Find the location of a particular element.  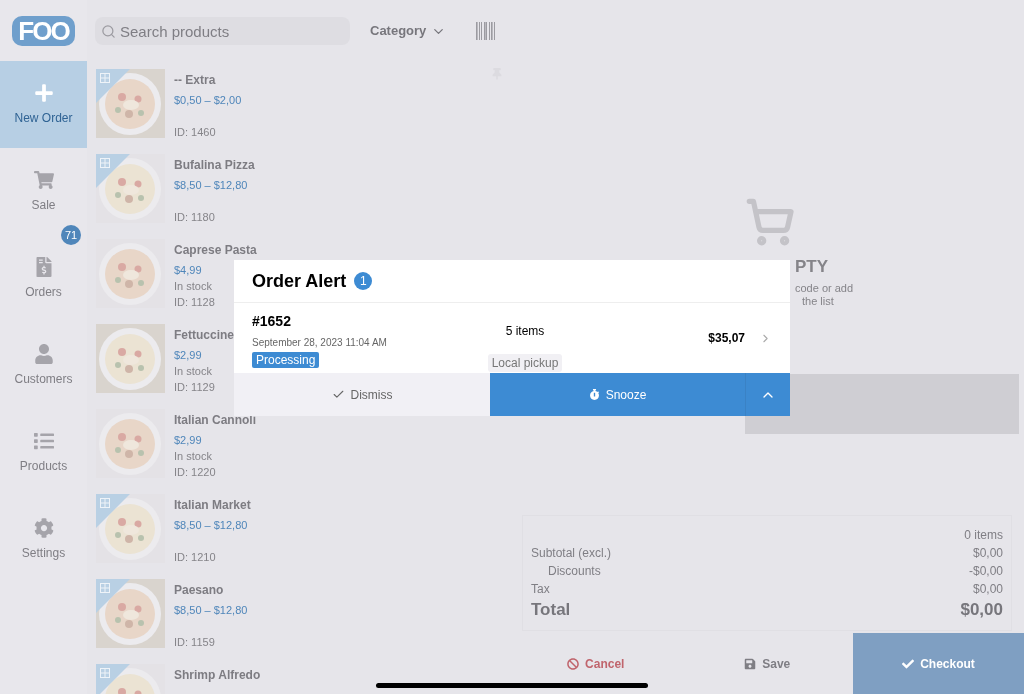

order-number: #1652 is located at coordinates (272, 321).